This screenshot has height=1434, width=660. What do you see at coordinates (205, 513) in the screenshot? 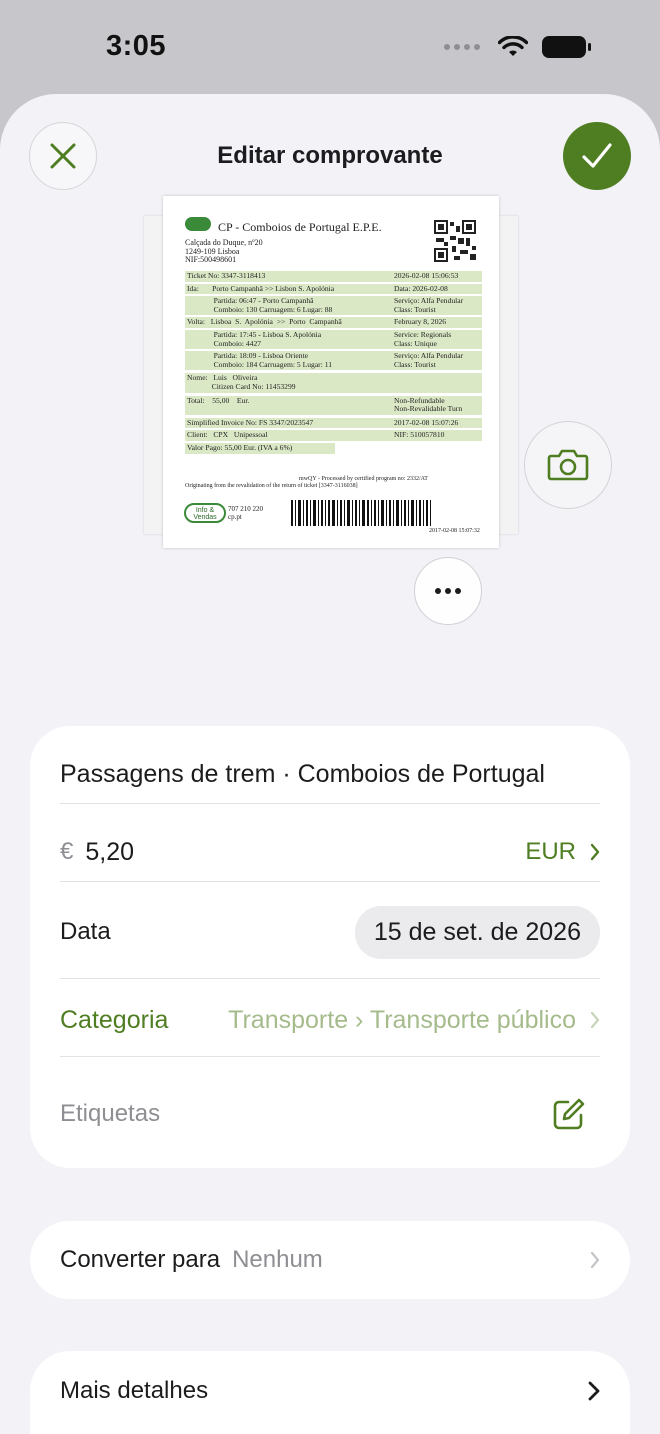
I see `info-vendas-logo: Info & Vendas` at bounding box center [205, 513].